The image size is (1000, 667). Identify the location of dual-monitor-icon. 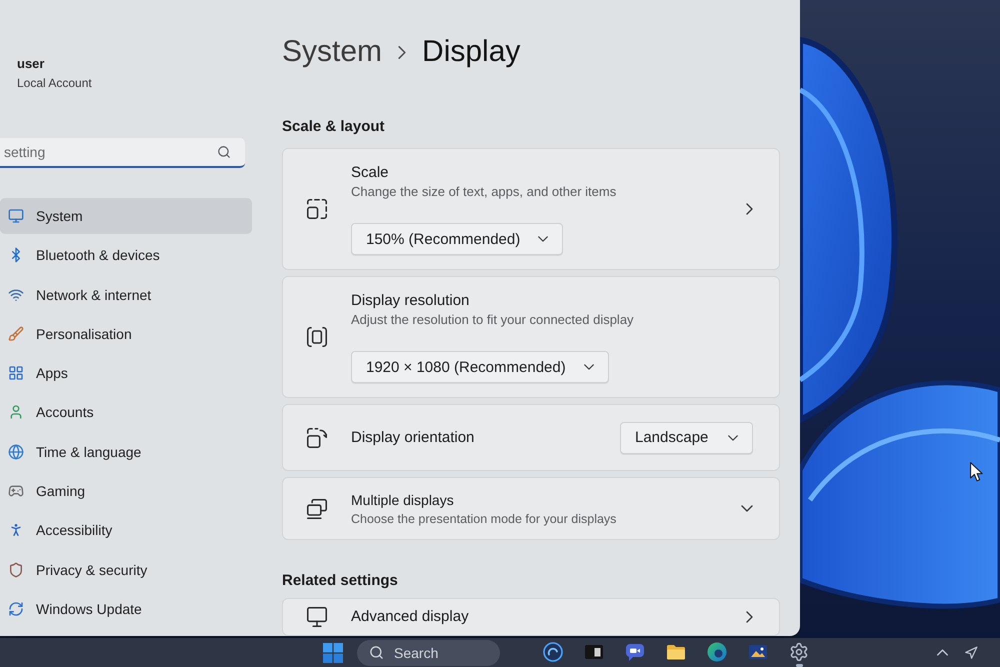
(317, 508).